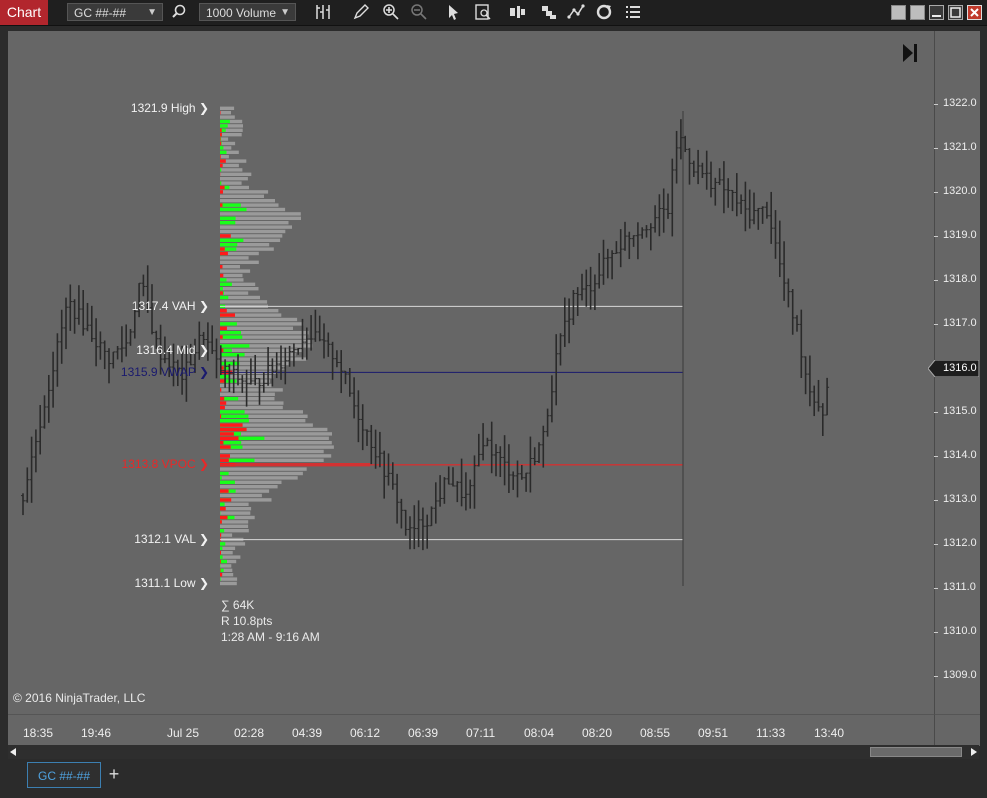 The width and height of the screenshot is (987, 798). Describe the element at coordinates (423, 733) in the screenshot. I see `time-tick-label: 06:39` at that location.